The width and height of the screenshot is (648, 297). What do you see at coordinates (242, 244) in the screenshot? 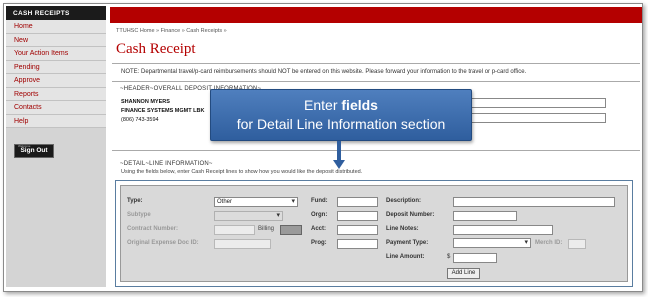
I see `original-expense-doc-input` at bounding box center [242, 244].